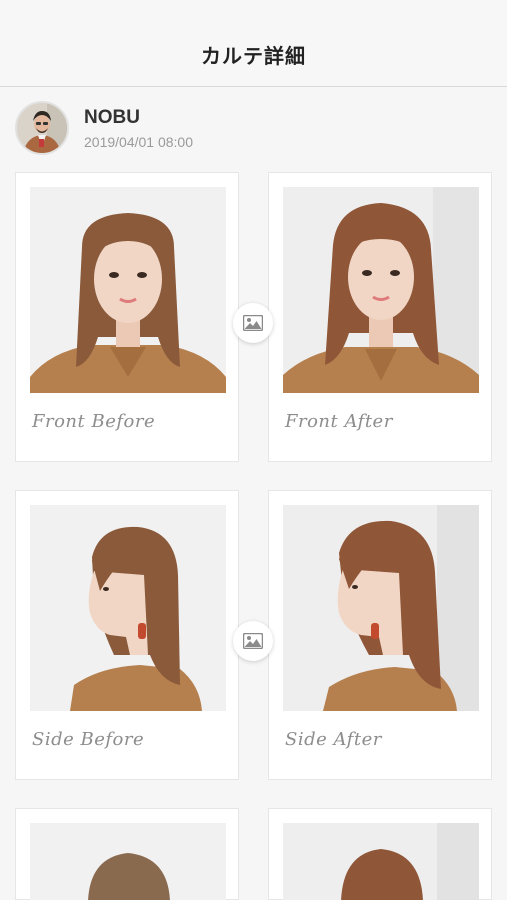 This screenshot has height=900, width=507. What do you see at coordinates (253, 57) in the screenshot?
I see `page-title: カルテ詳細` at bounding box center [253, 57].